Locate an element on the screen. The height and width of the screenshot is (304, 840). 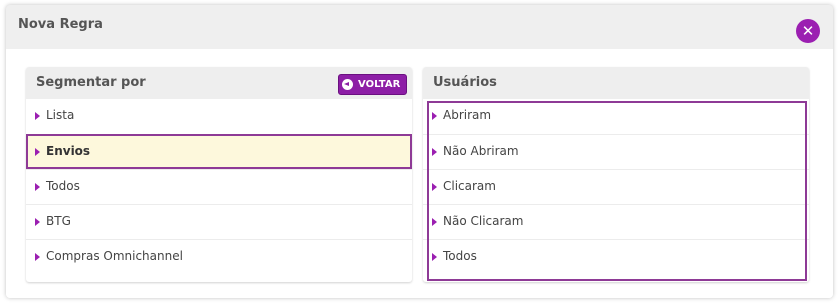
segment-panel-header: Segmentar por VOLTAR is located at coordinates (219, 83).